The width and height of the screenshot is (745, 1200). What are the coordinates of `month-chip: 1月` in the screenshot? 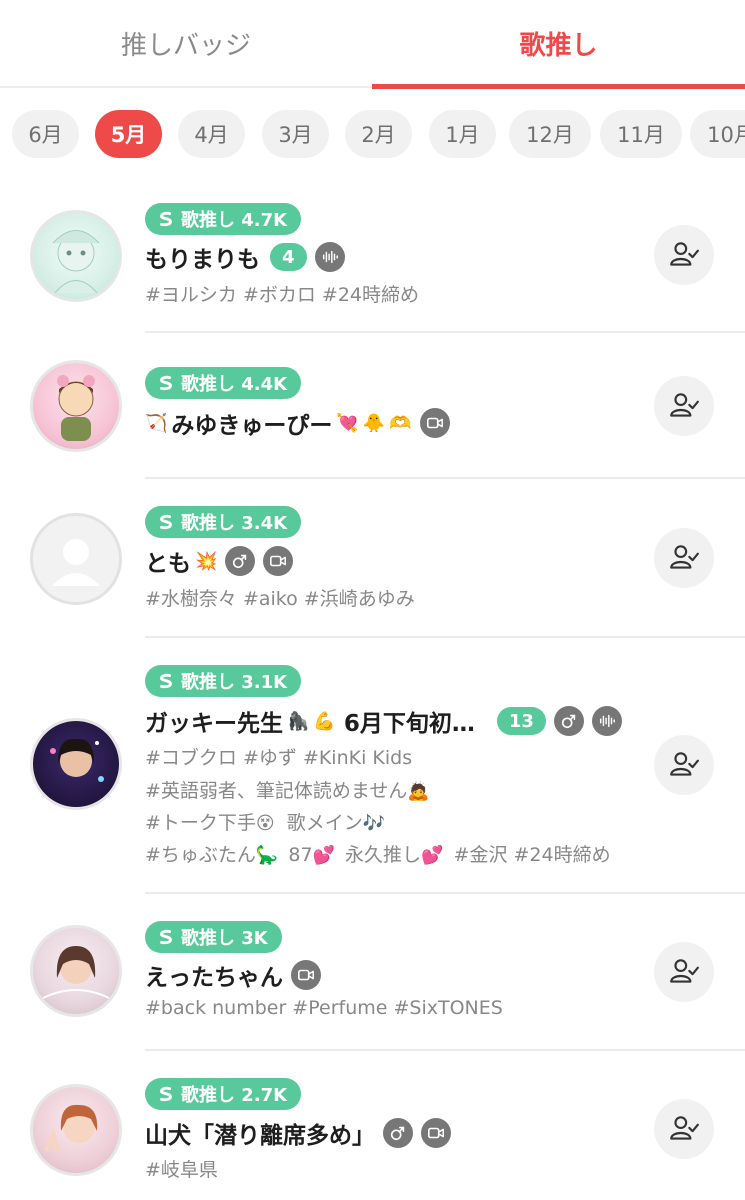 It's located at (462, 134).